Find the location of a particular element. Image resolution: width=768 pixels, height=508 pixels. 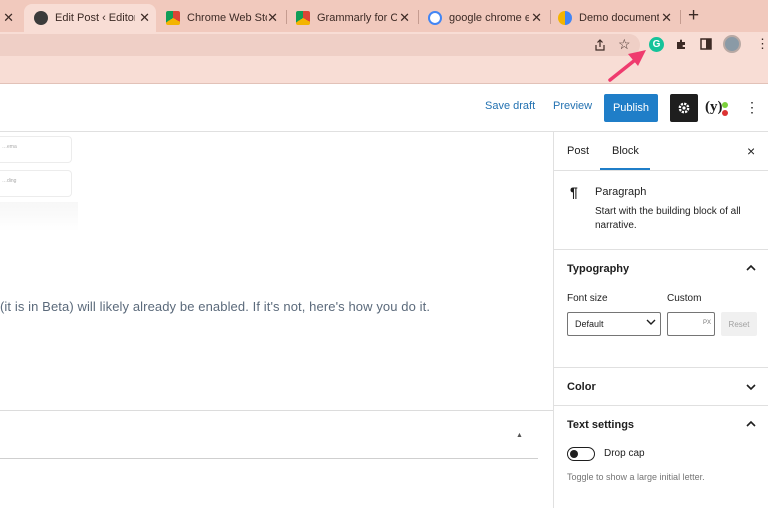

tab-title: google chrome ex is located at coordinates (489, 18).